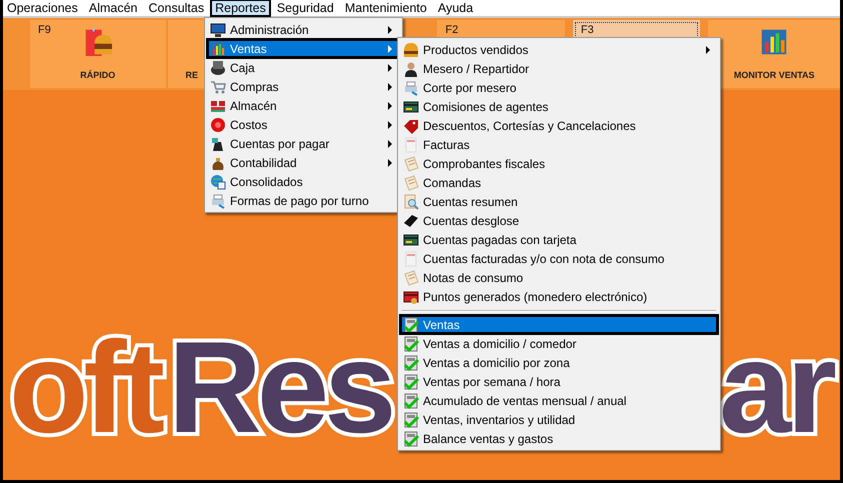 Image resolution: width=843 pixels, height=483 pixels. What do you see at coordinates (559, 438) in the screenshot?
I see `menu-item: Balance ventas y gastos` at bounding box center [559, 438].